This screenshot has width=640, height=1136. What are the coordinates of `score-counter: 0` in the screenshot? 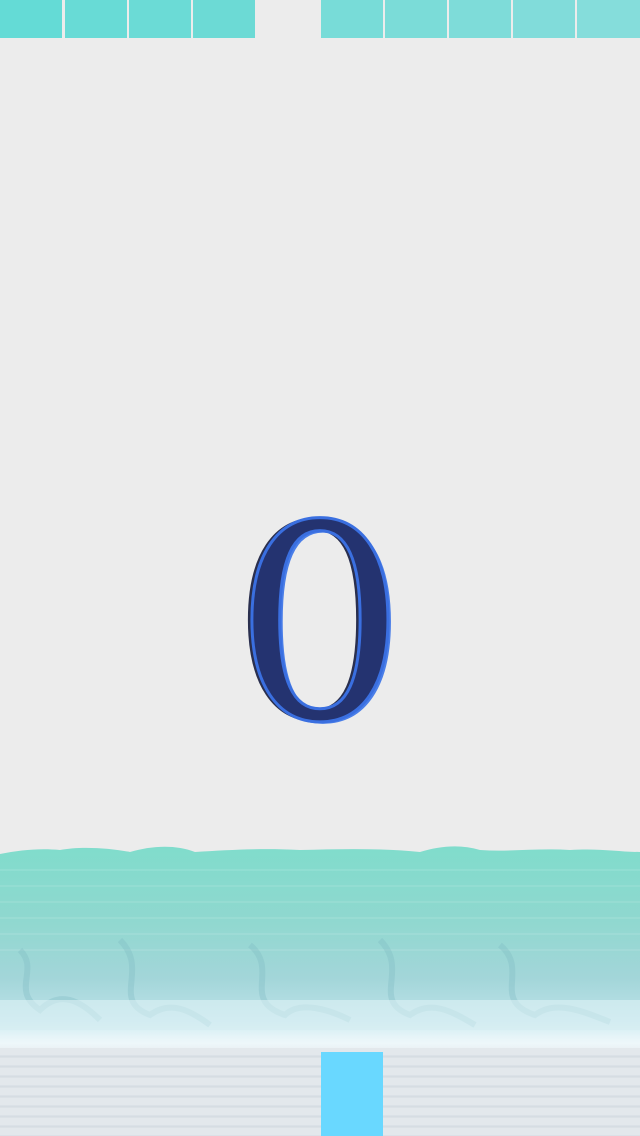 It's located at (320, 624).